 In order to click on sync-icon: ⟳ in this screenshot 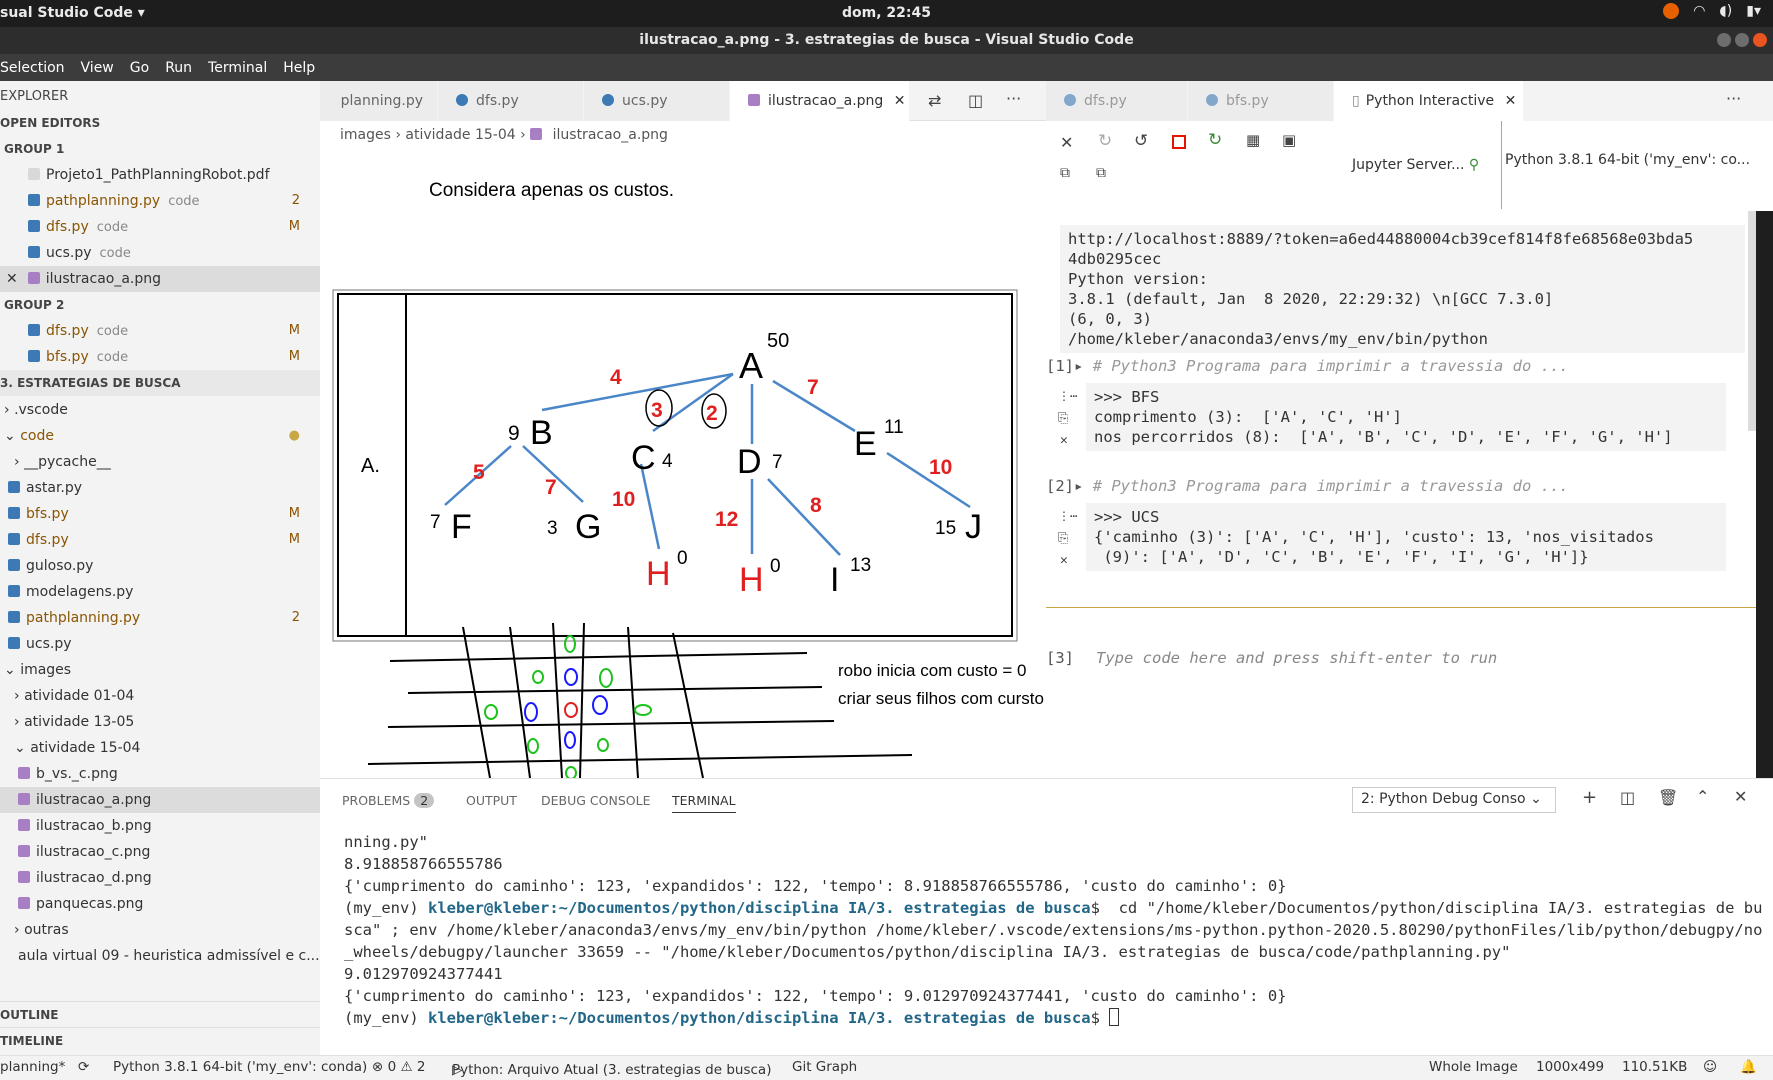, I will do `click(83, 1067)`.